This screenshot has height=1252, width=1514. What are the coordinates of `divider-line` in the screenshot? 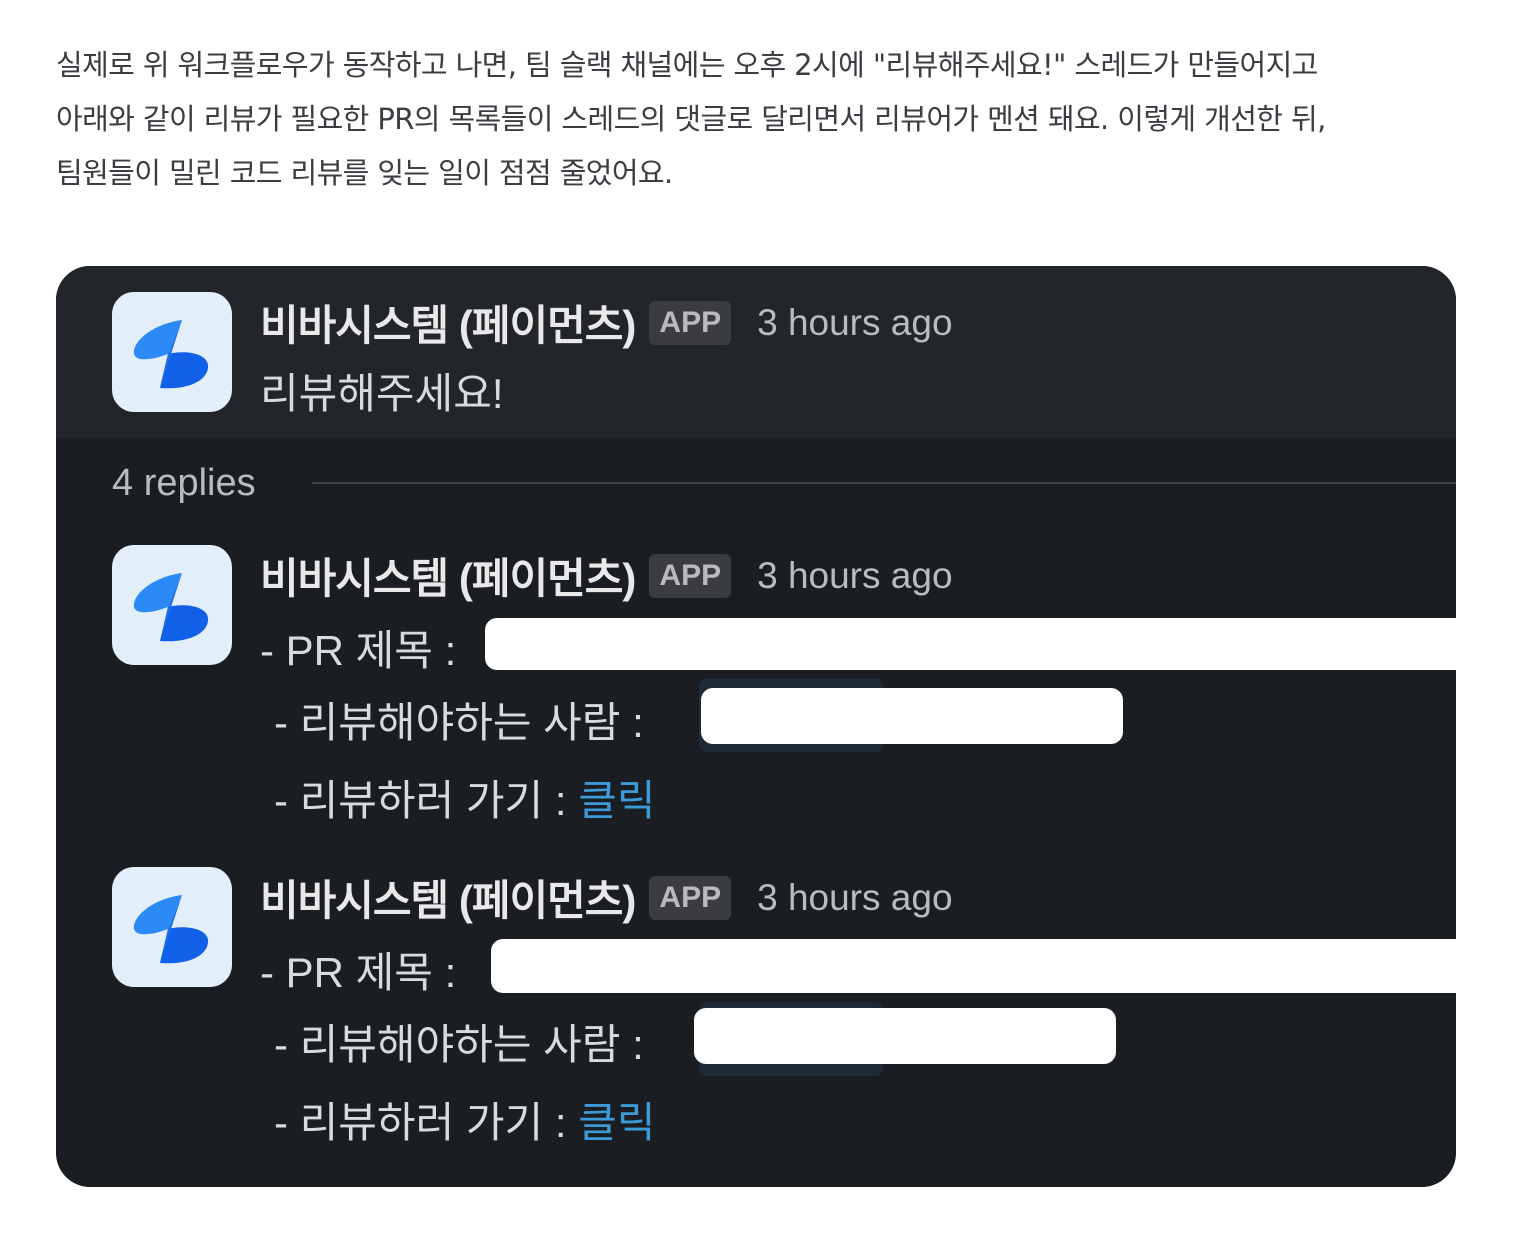 It's located at (884, 483).